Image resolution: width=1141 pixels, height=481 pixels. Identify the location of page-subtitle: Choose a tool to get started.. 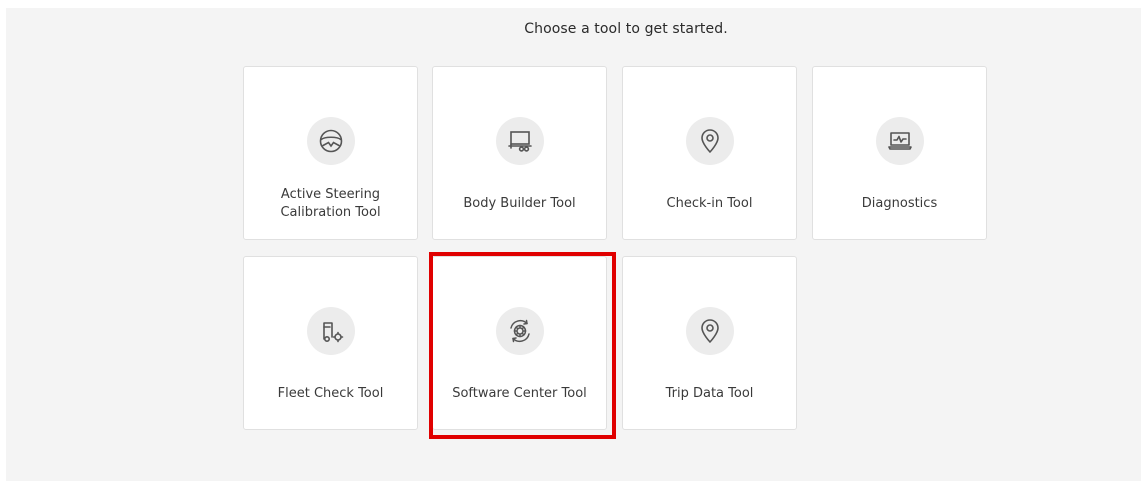
(626, 29).